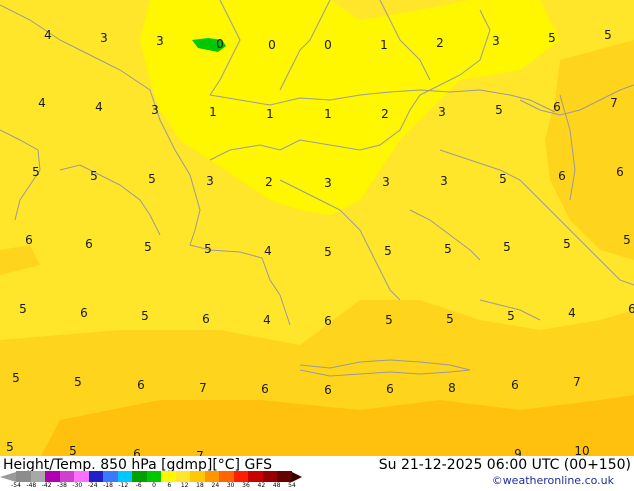 The height and width of the screenshot is (491, 634). What do you see at coordinates (504, 465) in the screenshot?
I see `forecast-datetime: Su 21-12-2025 06:00 UTC (00+150)` at bounding box center [504, 465].